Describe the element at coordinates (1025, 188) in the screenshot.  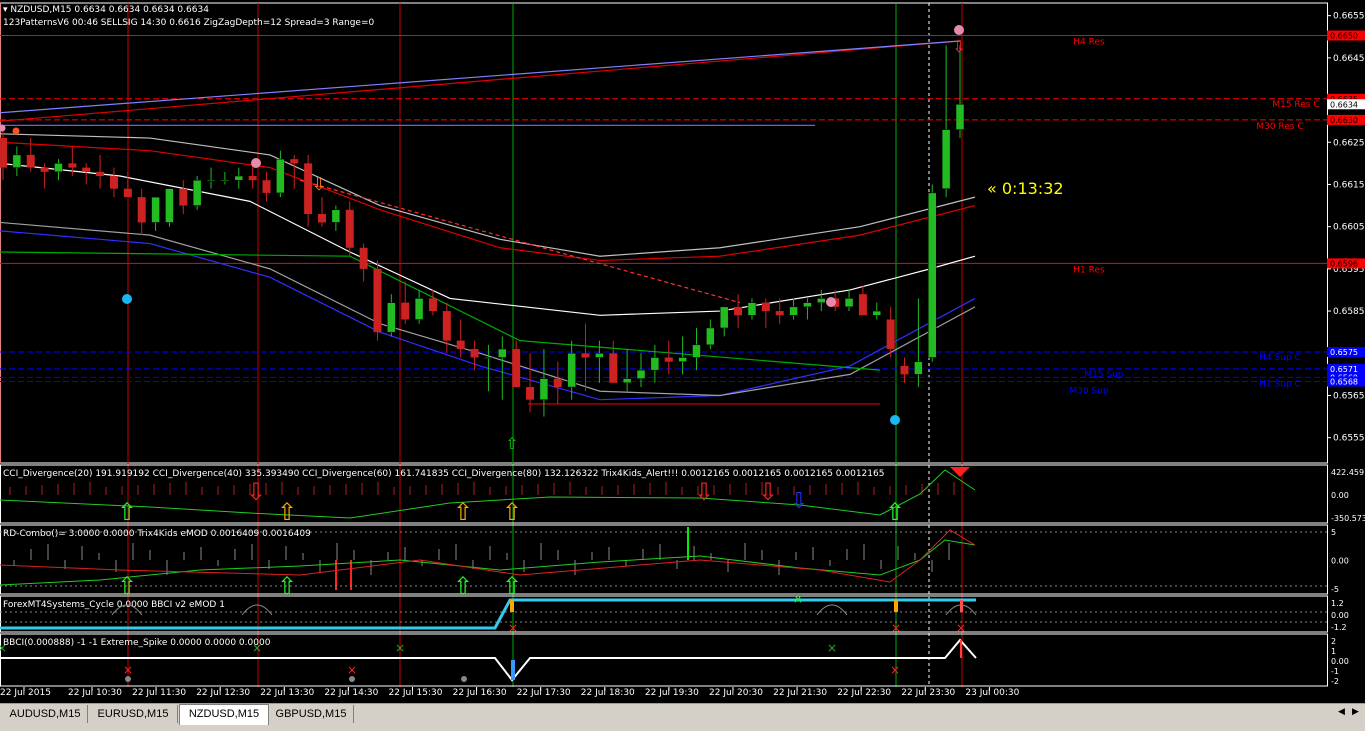
I see `candle-timer: « 0:13:32` at that location.